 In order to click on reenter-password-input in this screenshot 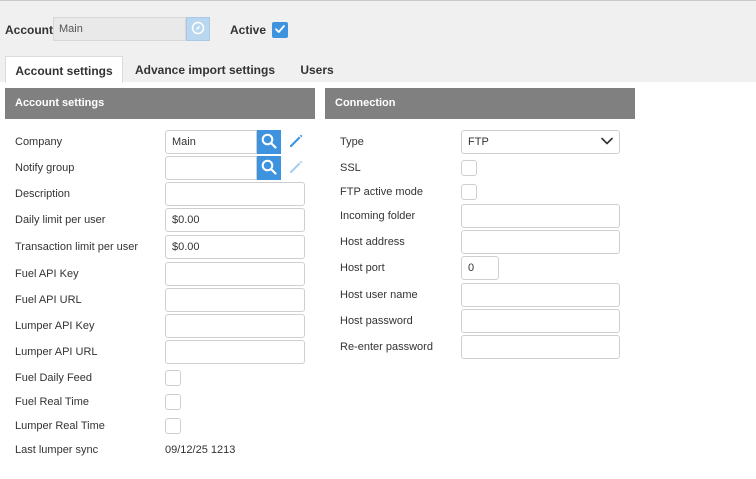, I will do `click(540, 347)`.